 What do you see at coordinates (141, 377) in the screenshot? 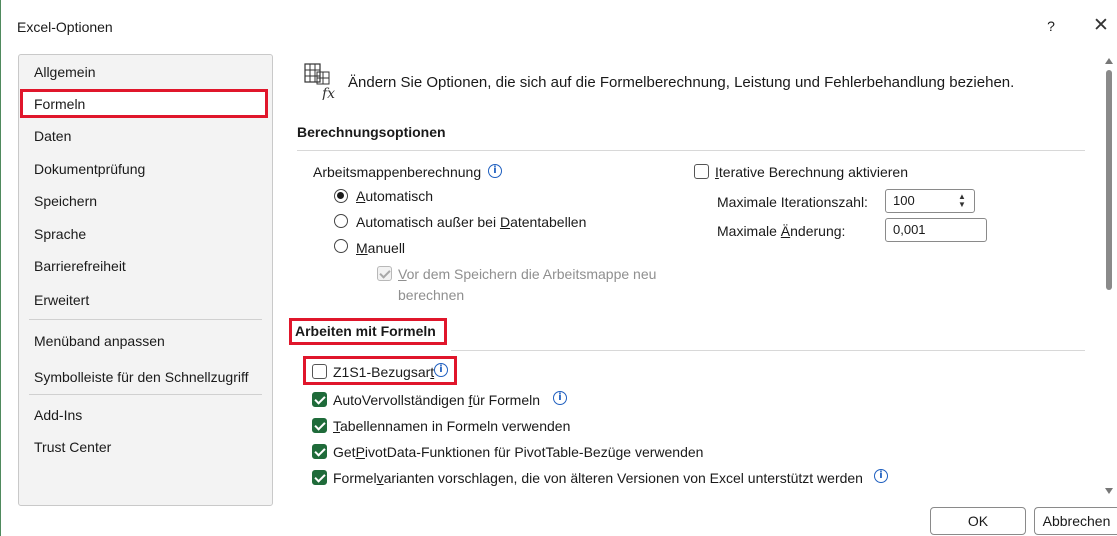
I see `sidebar-item-schnellzugriff: Symbolleiste für den Schnellzugriff` at bounding box center [141, 377].